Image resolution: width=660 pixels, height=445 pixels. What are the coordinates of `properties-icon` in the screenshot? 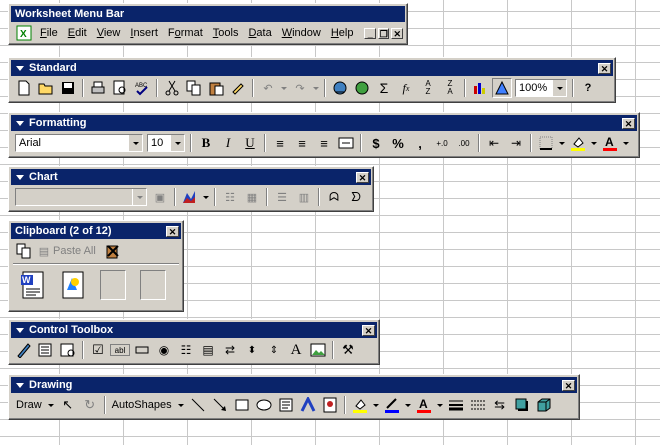 It's located at (46, 350).